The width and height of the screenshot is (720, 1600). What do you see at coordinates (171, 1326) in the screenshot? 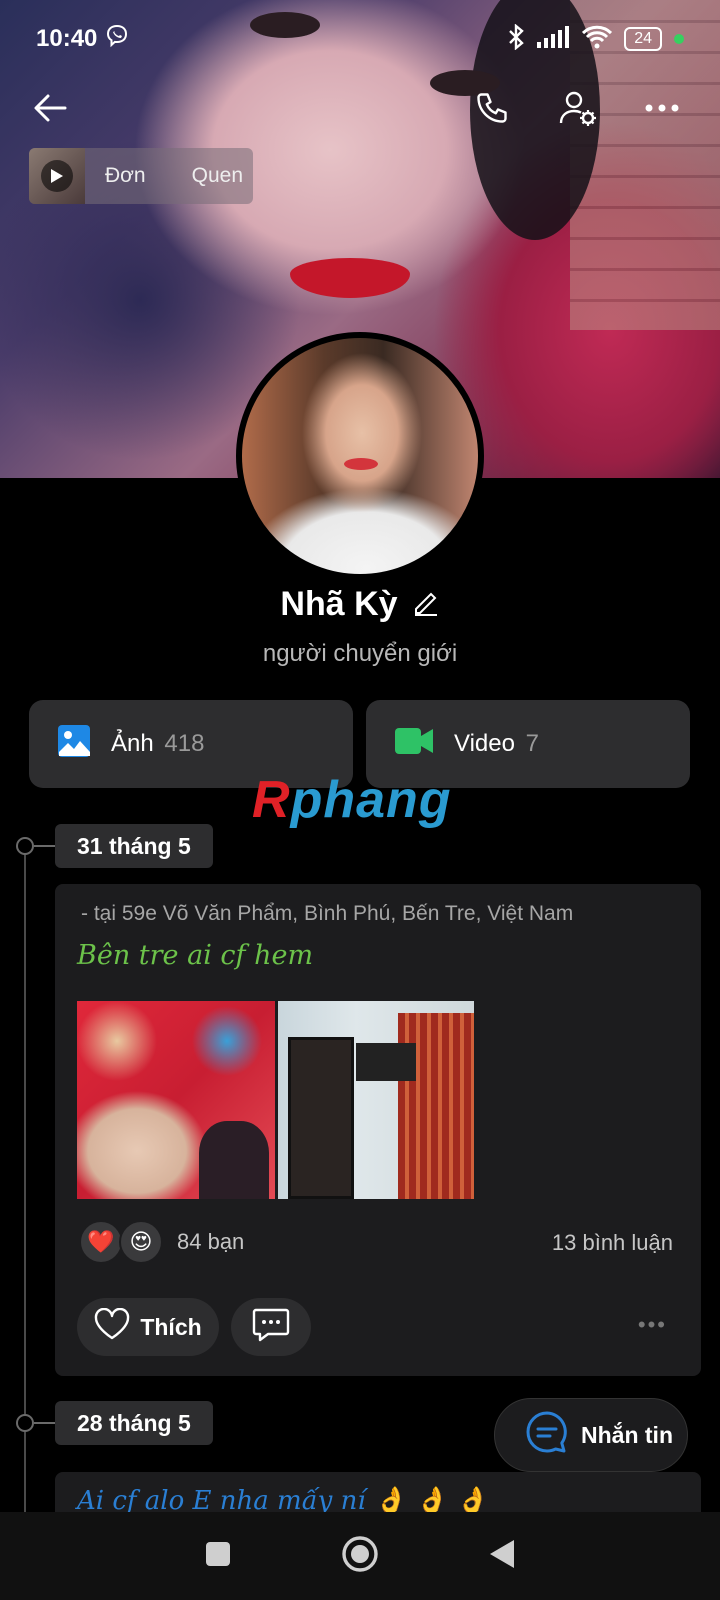
I see `like-label: Thích` at bounding box center [171, 1326].